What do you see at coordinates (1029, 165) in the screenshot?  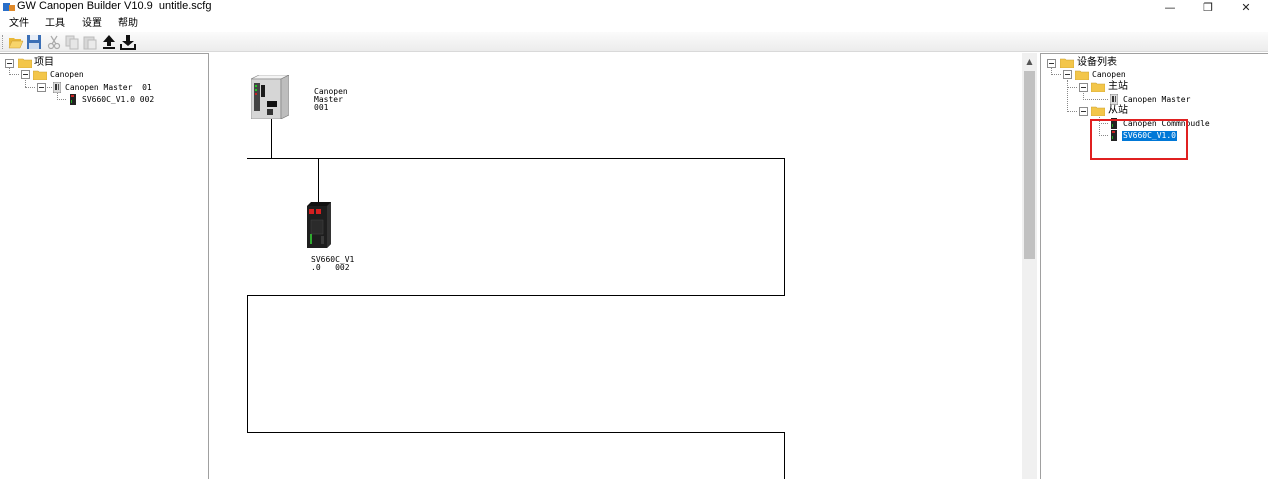 I see `scrollbar-thumb` at bounding box center [1029, 165].